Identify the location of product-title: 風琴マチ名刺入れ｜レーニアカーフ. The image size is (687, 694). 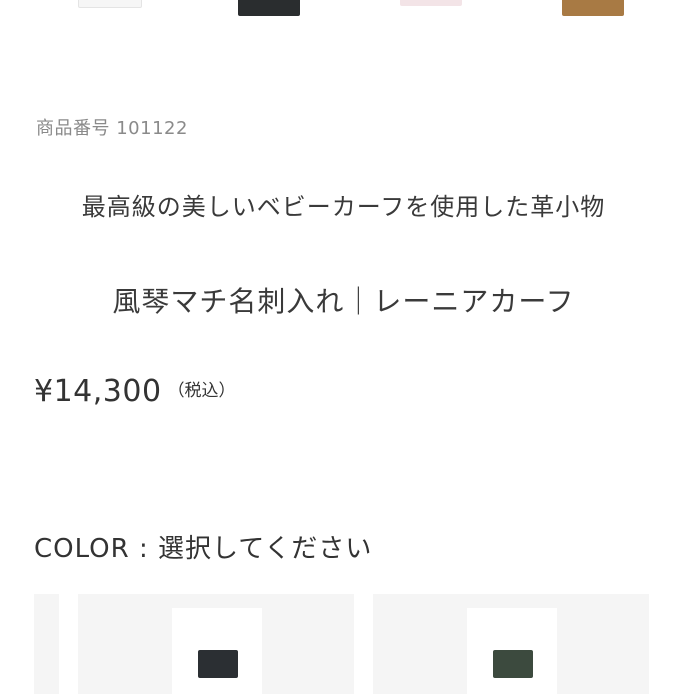
(343, 301).